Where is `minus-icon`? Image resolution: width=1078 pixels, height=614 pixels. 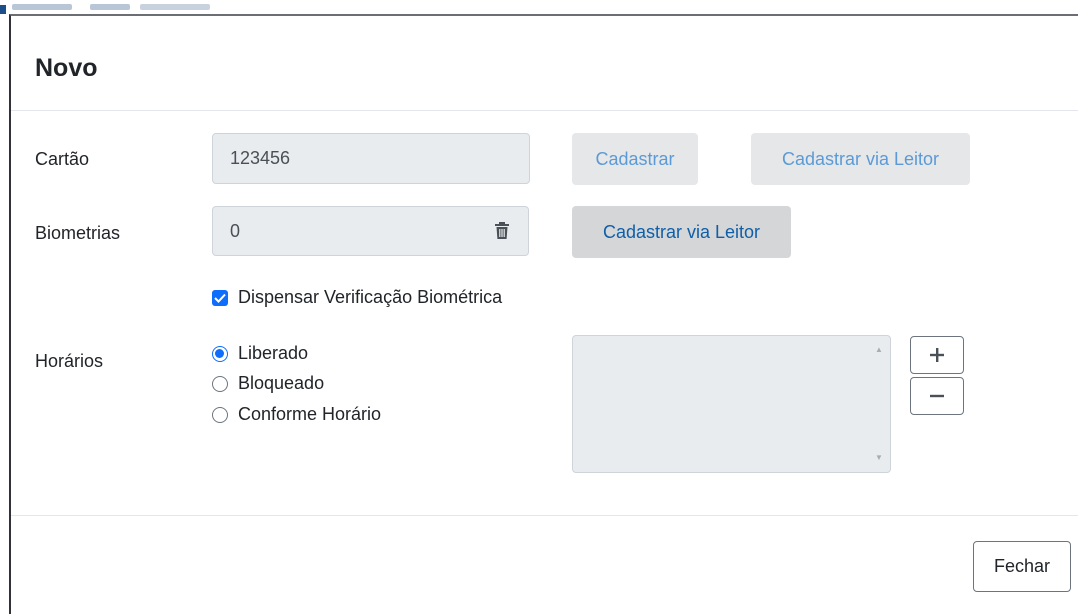 minus-icon is located at coordinates (937, 396).